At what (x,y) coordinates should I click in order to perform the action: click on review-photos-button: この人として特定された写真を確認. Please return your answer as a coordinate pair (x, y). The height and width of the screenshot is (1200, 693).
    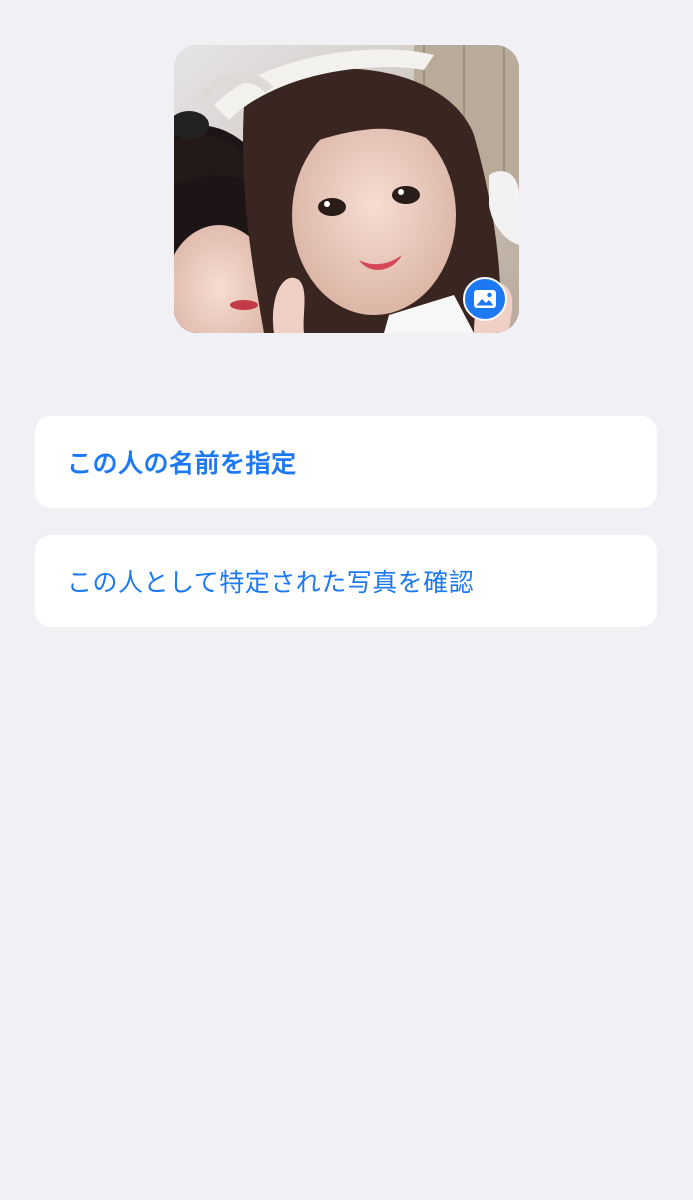
    Looking at the image, I should click on (346, 581).